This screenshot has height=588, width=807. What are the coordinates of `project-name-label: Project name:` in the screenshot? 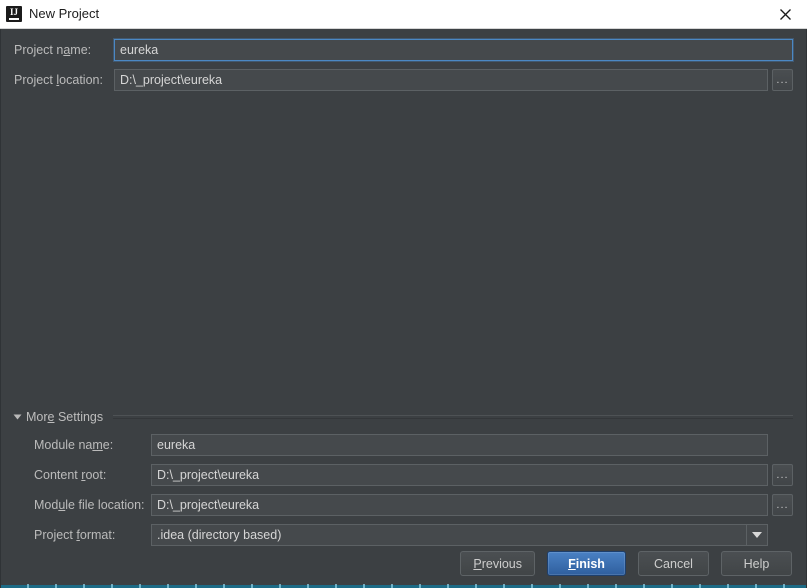 It's located at (53, 50).